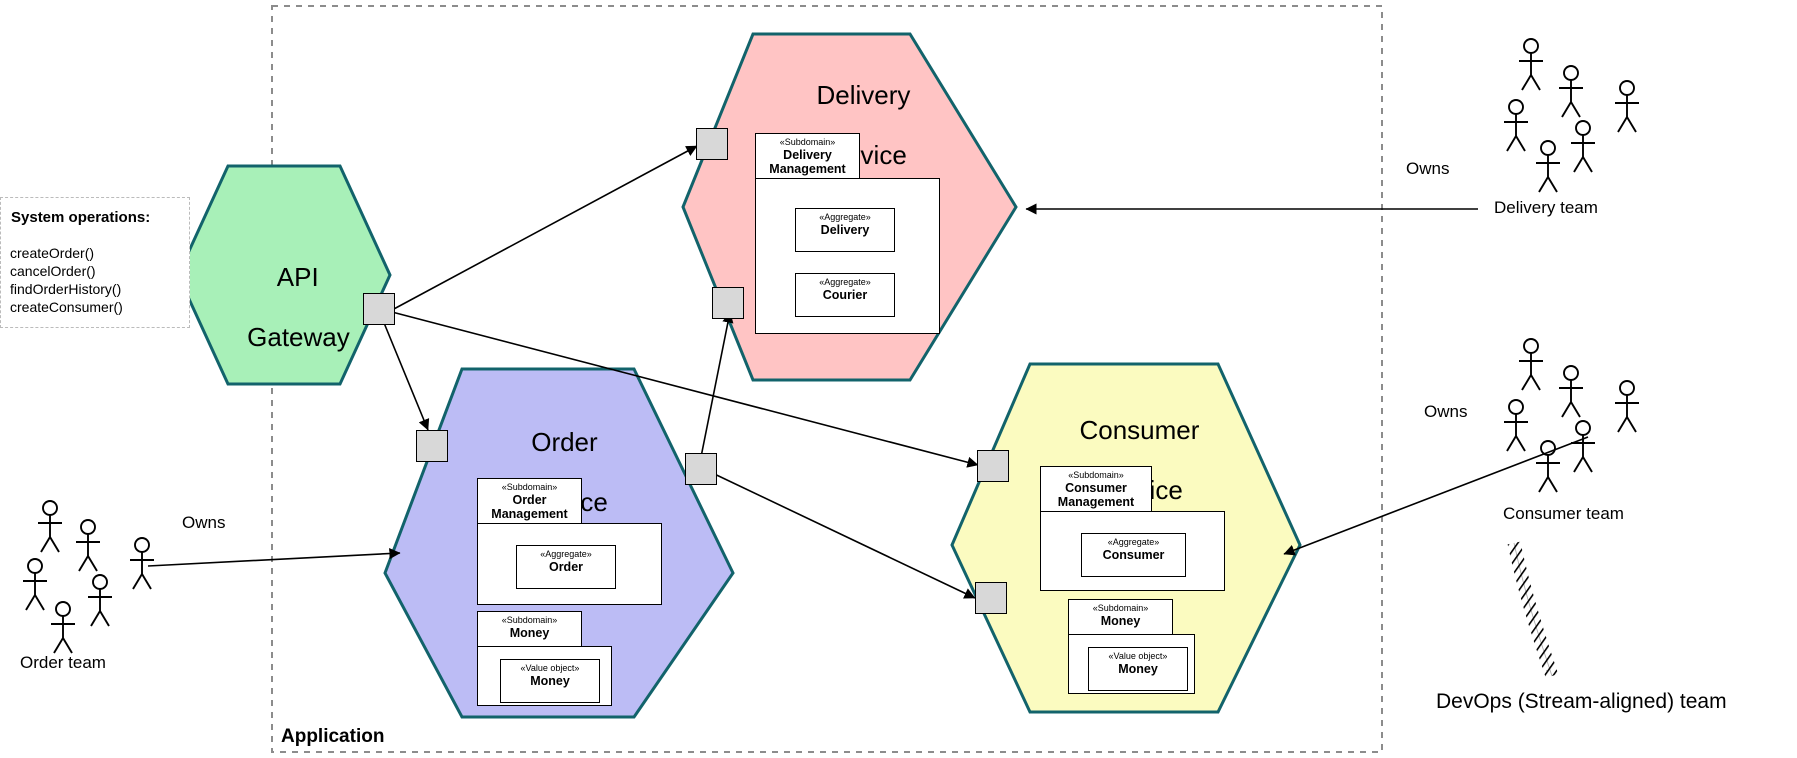  I want to click on system-operation-item: createConsumer(), so click(66, 307).